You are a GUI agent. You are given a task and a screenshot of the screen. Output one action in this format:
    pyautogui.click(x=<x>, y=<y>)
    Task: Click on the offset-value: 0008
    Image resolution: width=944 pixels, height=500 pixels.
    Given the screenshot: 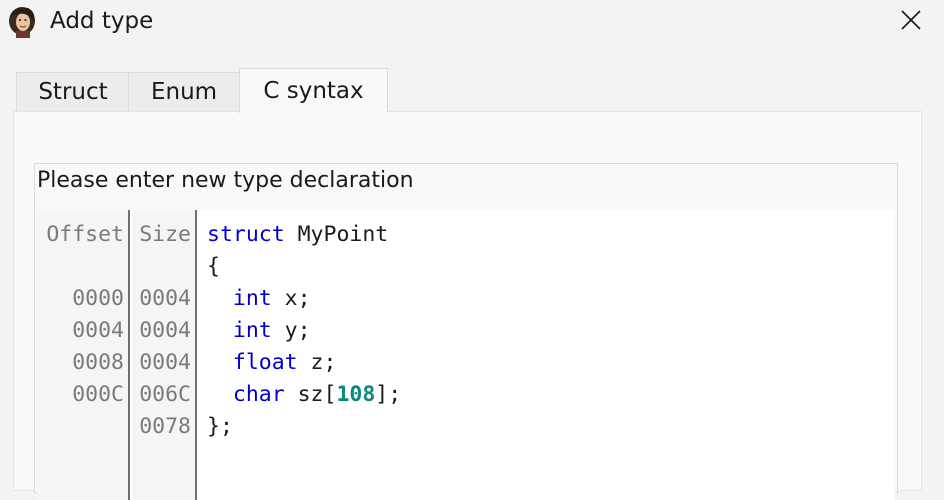 What is the action you would take?
    pyautogui.click(x=98, y=362)
    